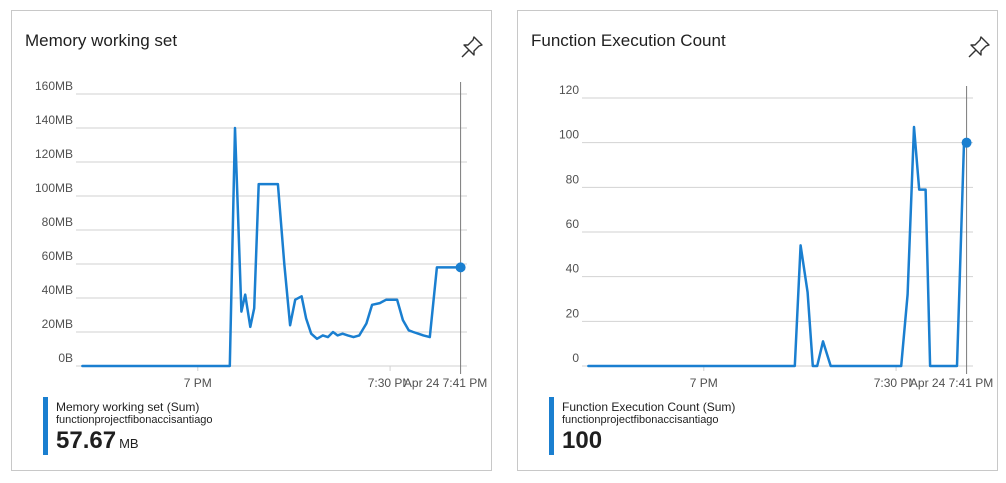 The height and width of the screenshot is (483, 1006). I want to click on y-tick-label: 20MB, so click(57, 324).